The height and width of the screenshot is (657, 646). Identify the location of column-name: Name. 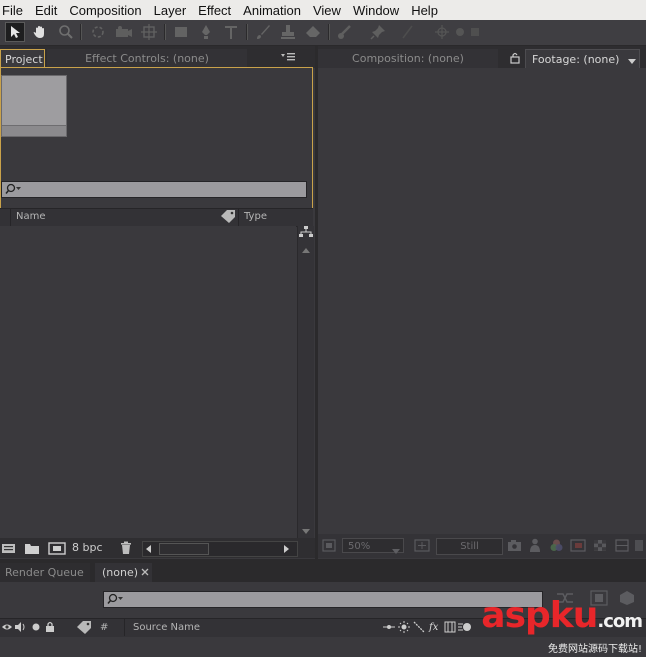
(31, 216).